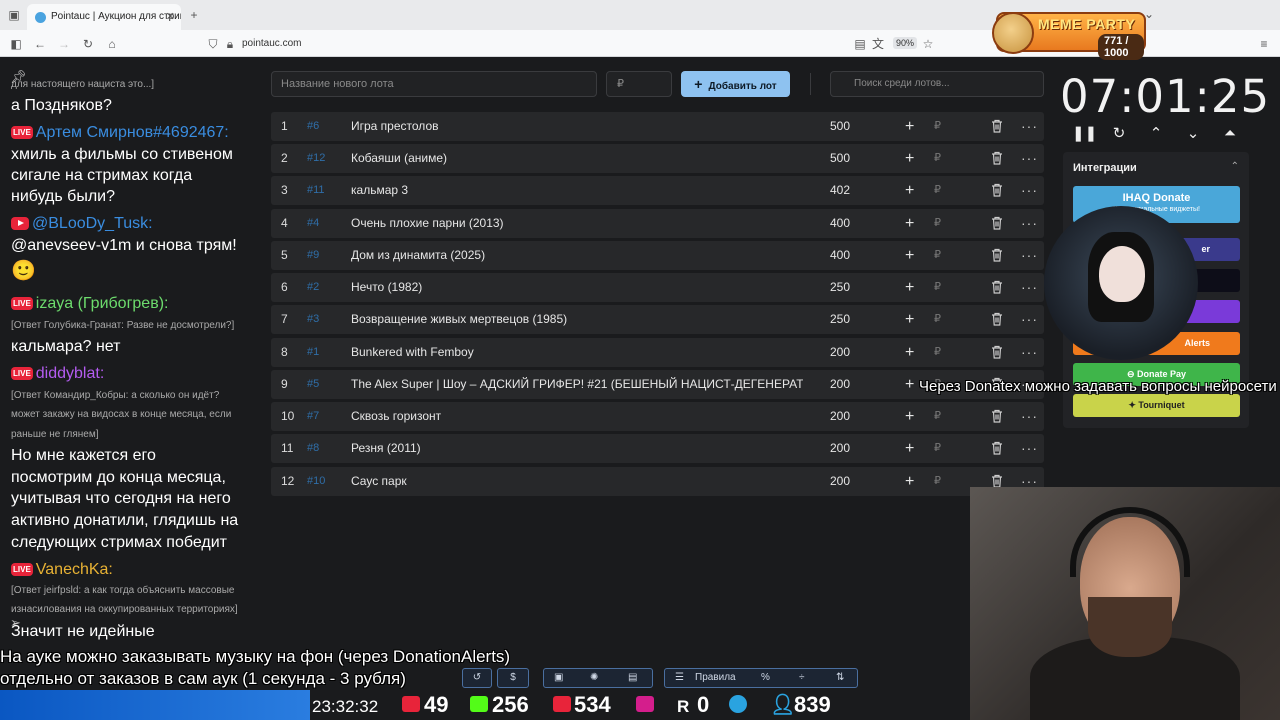 This screenshot has width=1280, height=720. Describe the element at coordinates (577, 319) in the screenshot. I see `lot-name: Возвращение живых мертвецов (1985)` at that location.